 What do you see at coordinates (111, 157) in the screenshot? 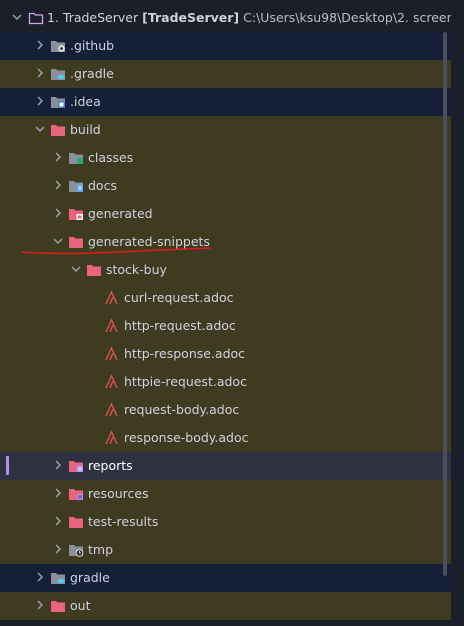
I see `tree-item-label: classes` at bounding box center [111, 157].